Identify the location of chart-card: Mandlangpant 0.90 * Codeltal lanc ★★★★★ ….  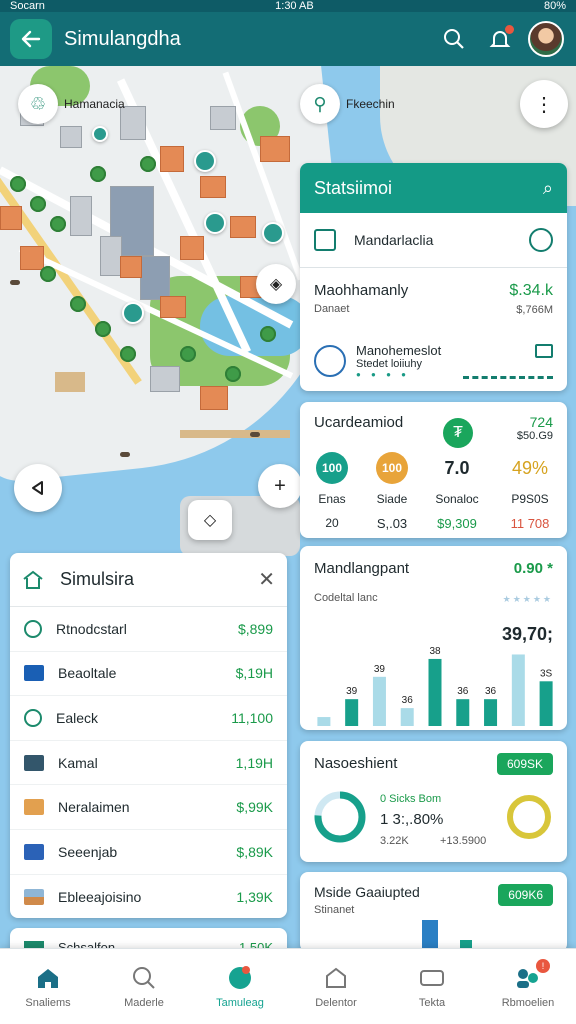
(433, 638).